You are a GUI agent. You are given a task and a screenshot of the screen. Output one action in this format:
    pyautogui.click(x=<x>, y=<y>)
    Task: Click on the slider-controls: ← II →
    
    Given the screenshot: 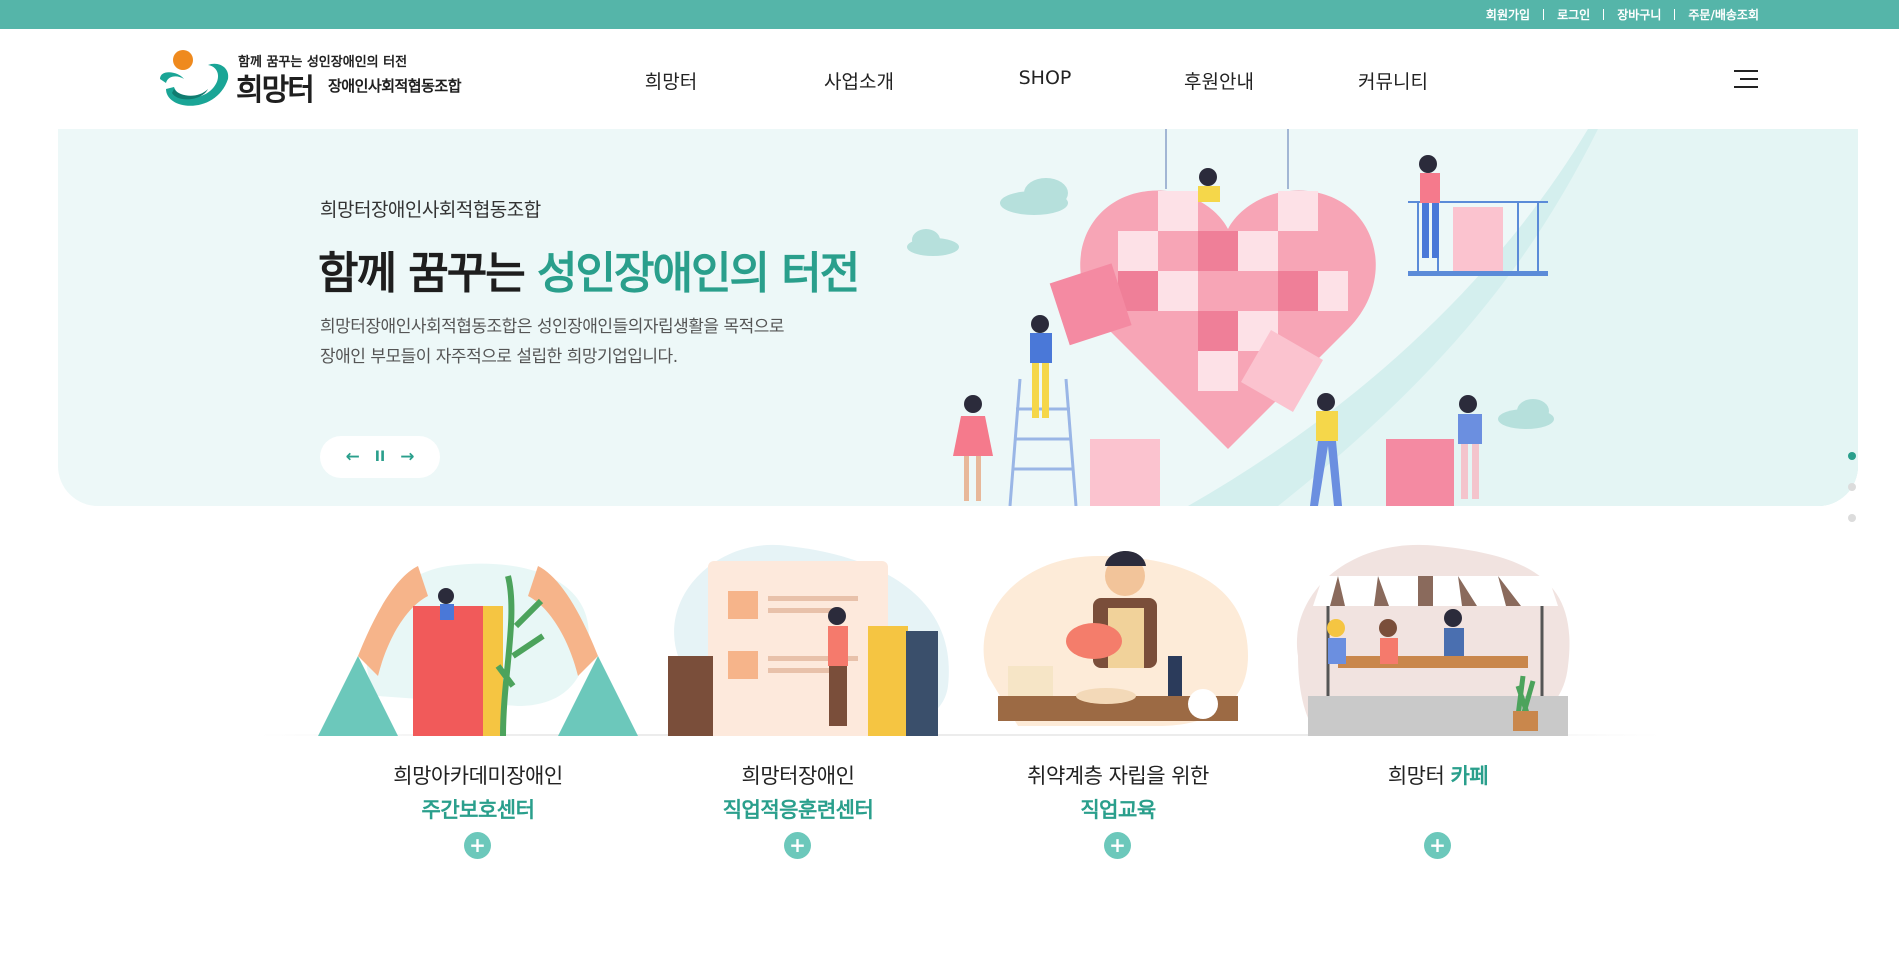 What is the action you would take?
    pyautogui.click(x=380, y=457)
    